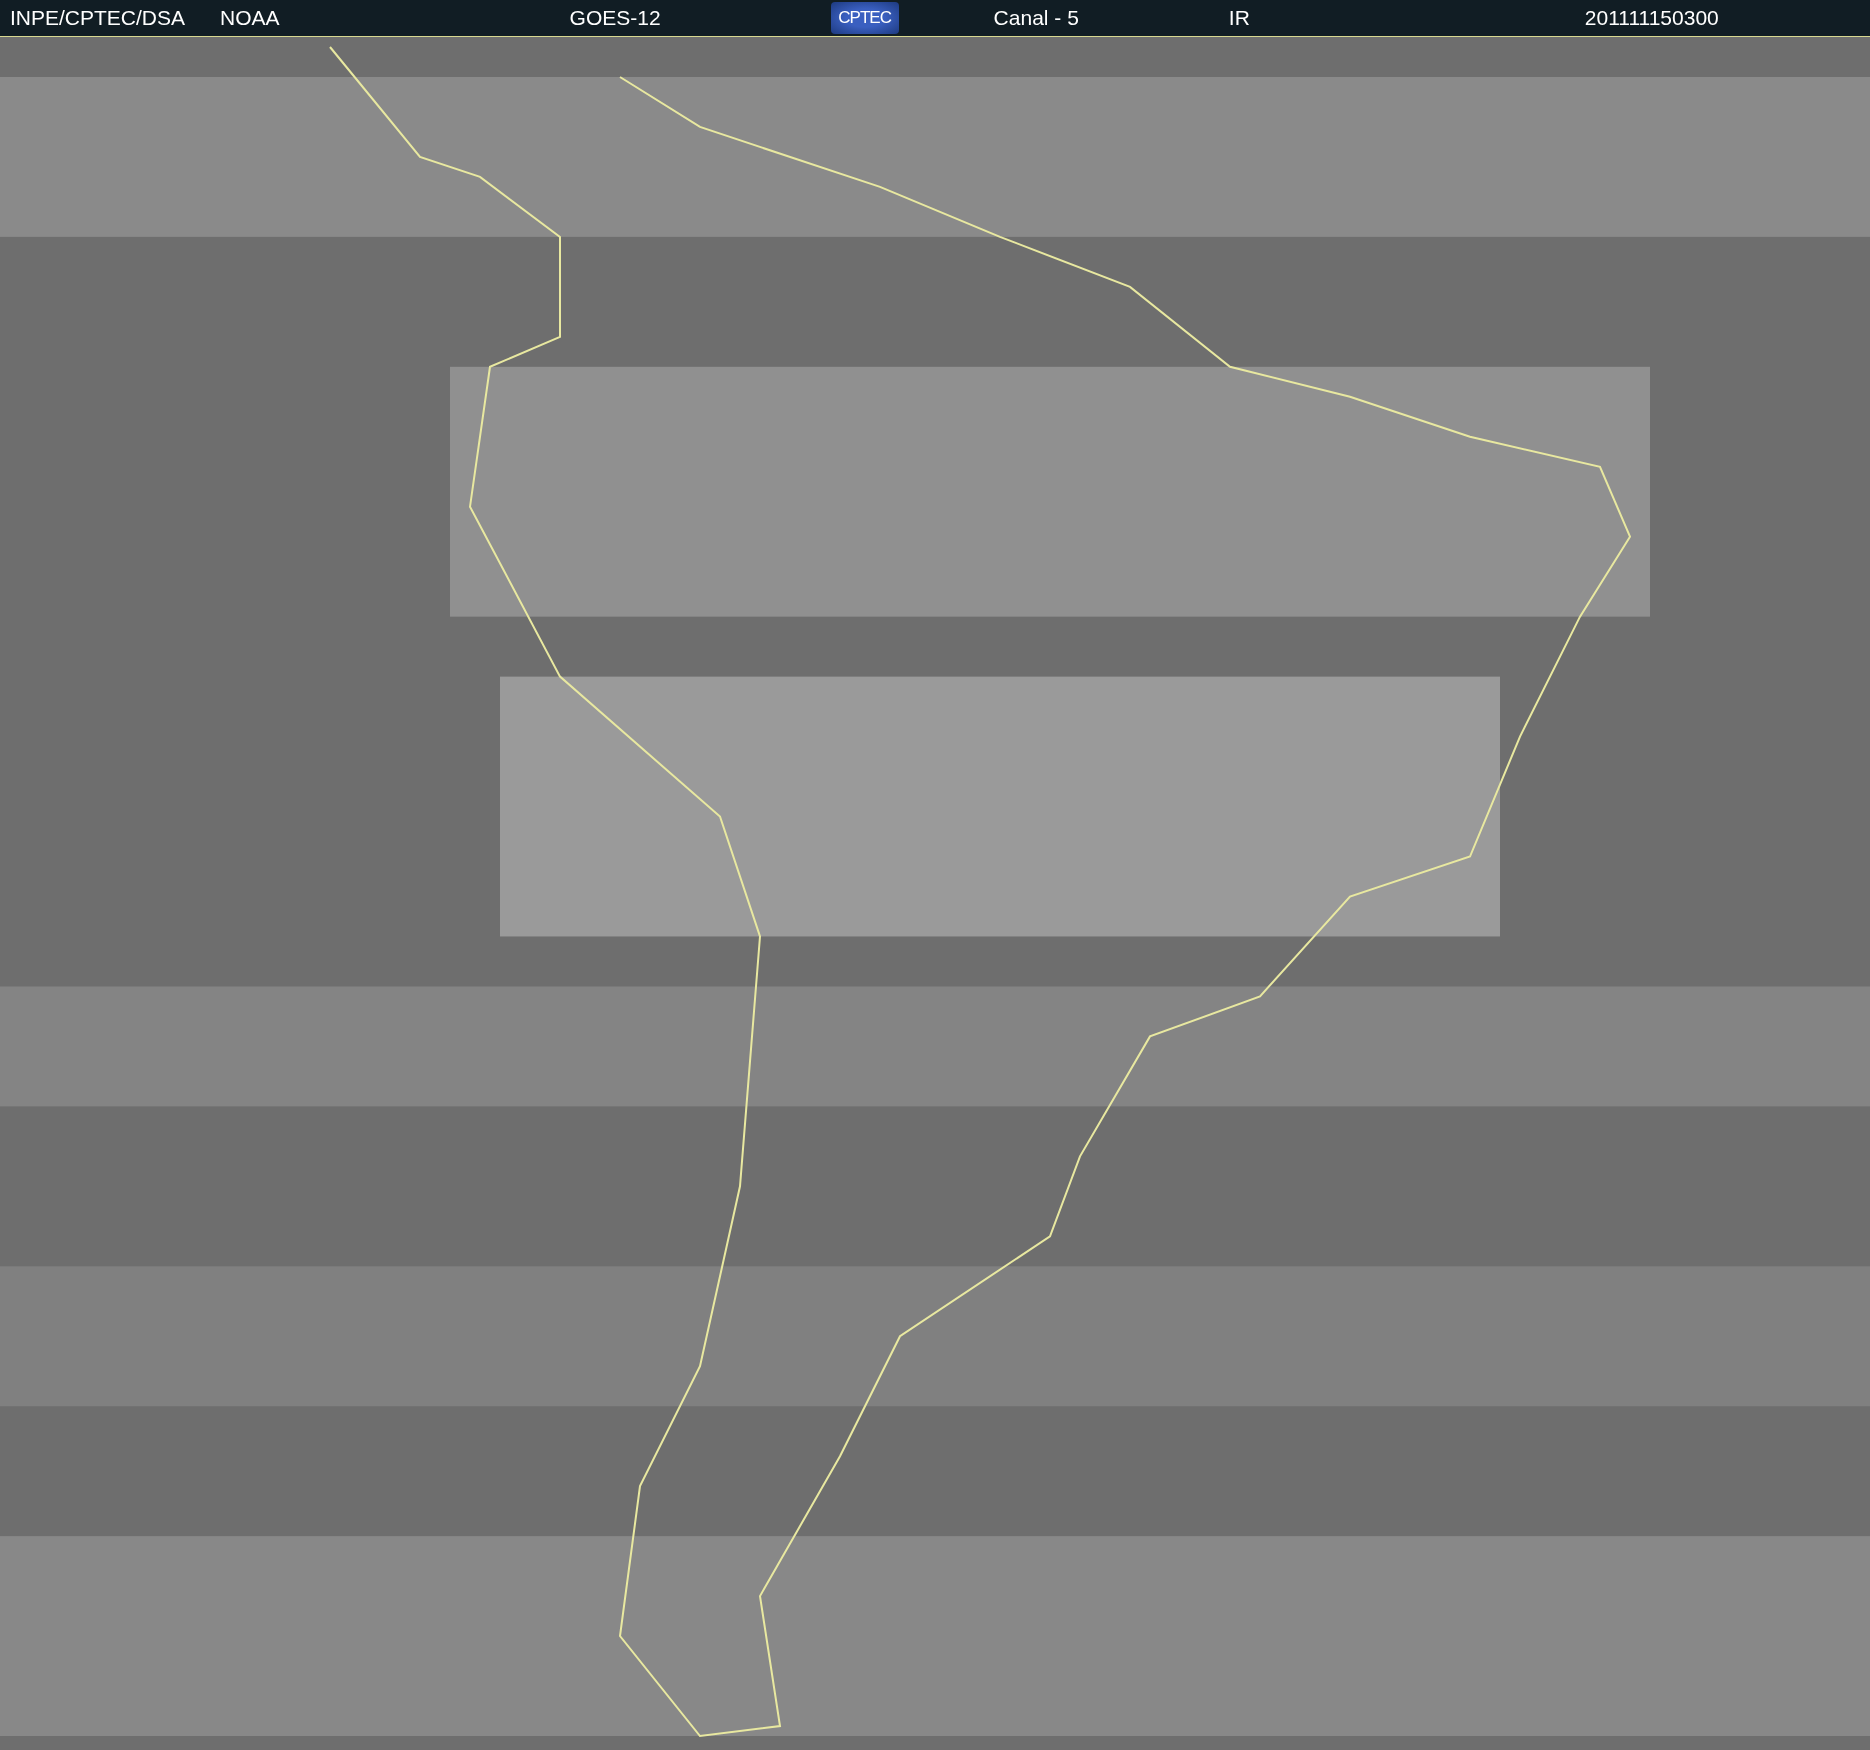 Image resolution: width=1870 pixels, height=1750 pixels. I want to click on channel-label: Canal - 5, so click(1036, 18).